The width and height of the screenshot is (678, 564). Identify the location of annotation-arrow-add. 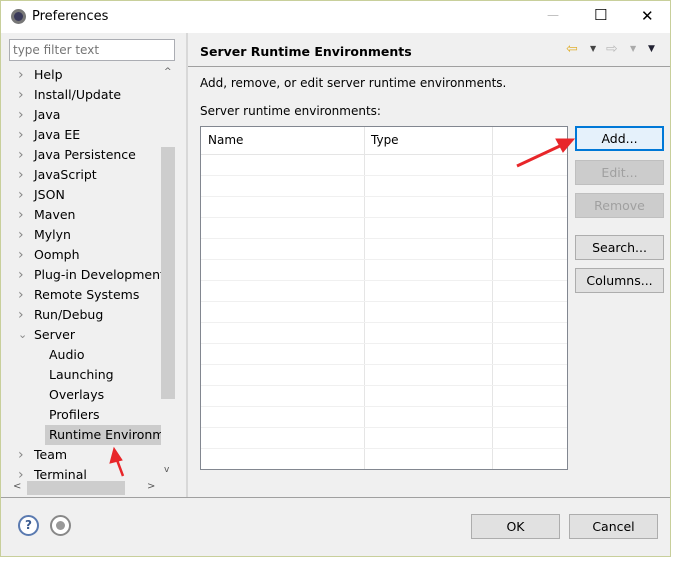
(546, 153).